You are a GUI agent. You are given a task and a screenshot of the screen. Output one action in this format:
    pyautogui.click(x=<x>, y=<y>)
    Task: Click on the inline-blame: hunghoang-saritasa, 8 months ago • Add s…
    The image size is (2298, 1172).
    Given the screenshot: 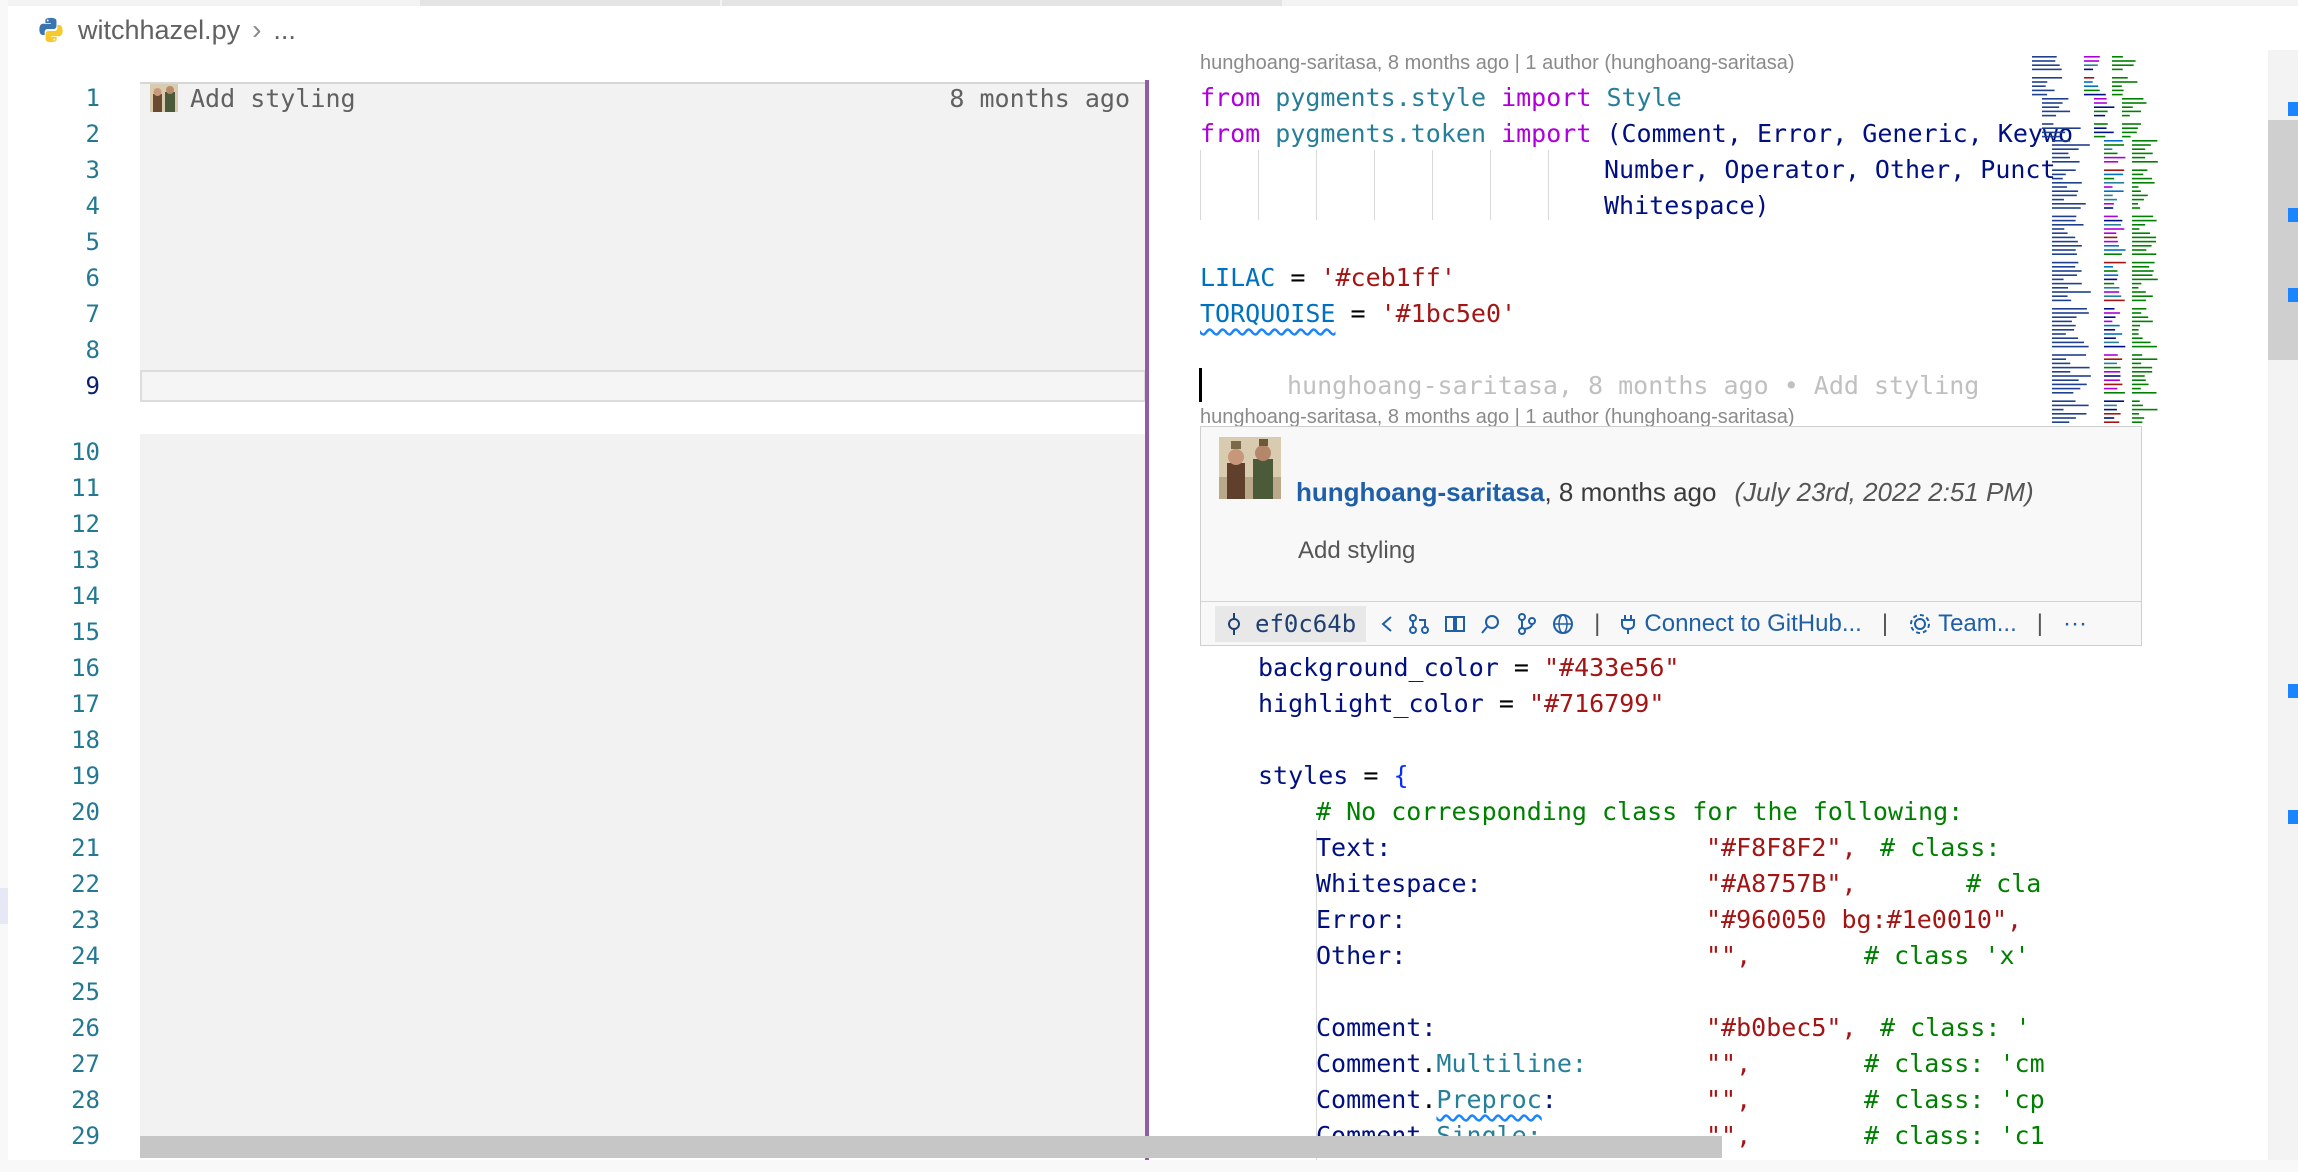 What is the action you would take?
    pyautogui.click(x=1633, y=385)
    